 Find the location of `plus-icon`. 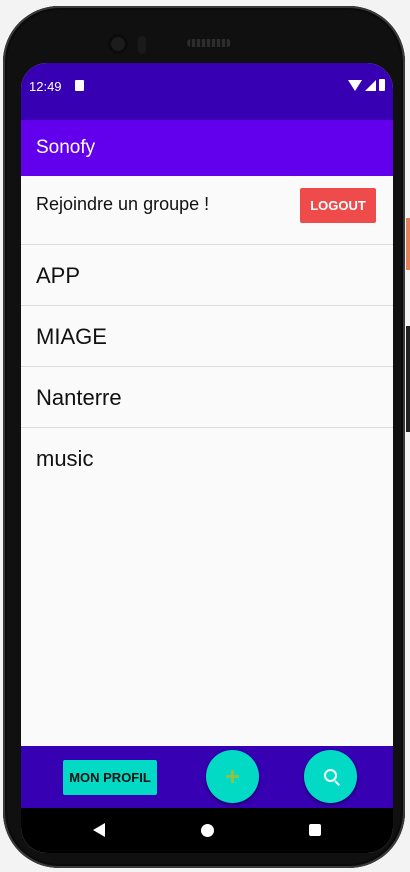

plus-icon is located at coordinates (232, 776).